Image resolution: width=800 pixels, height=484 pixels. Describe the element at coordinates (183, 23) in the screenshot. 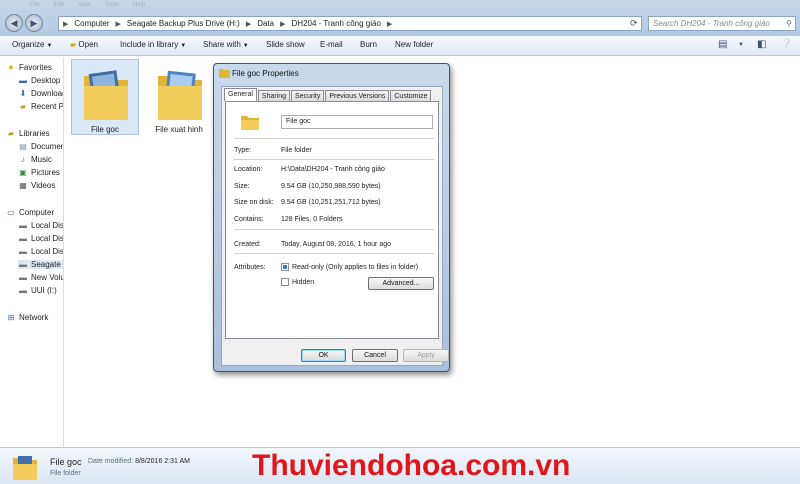

I see `breadcrumb-drive: Seagate Backup Plus Drive (H:)` at that location.